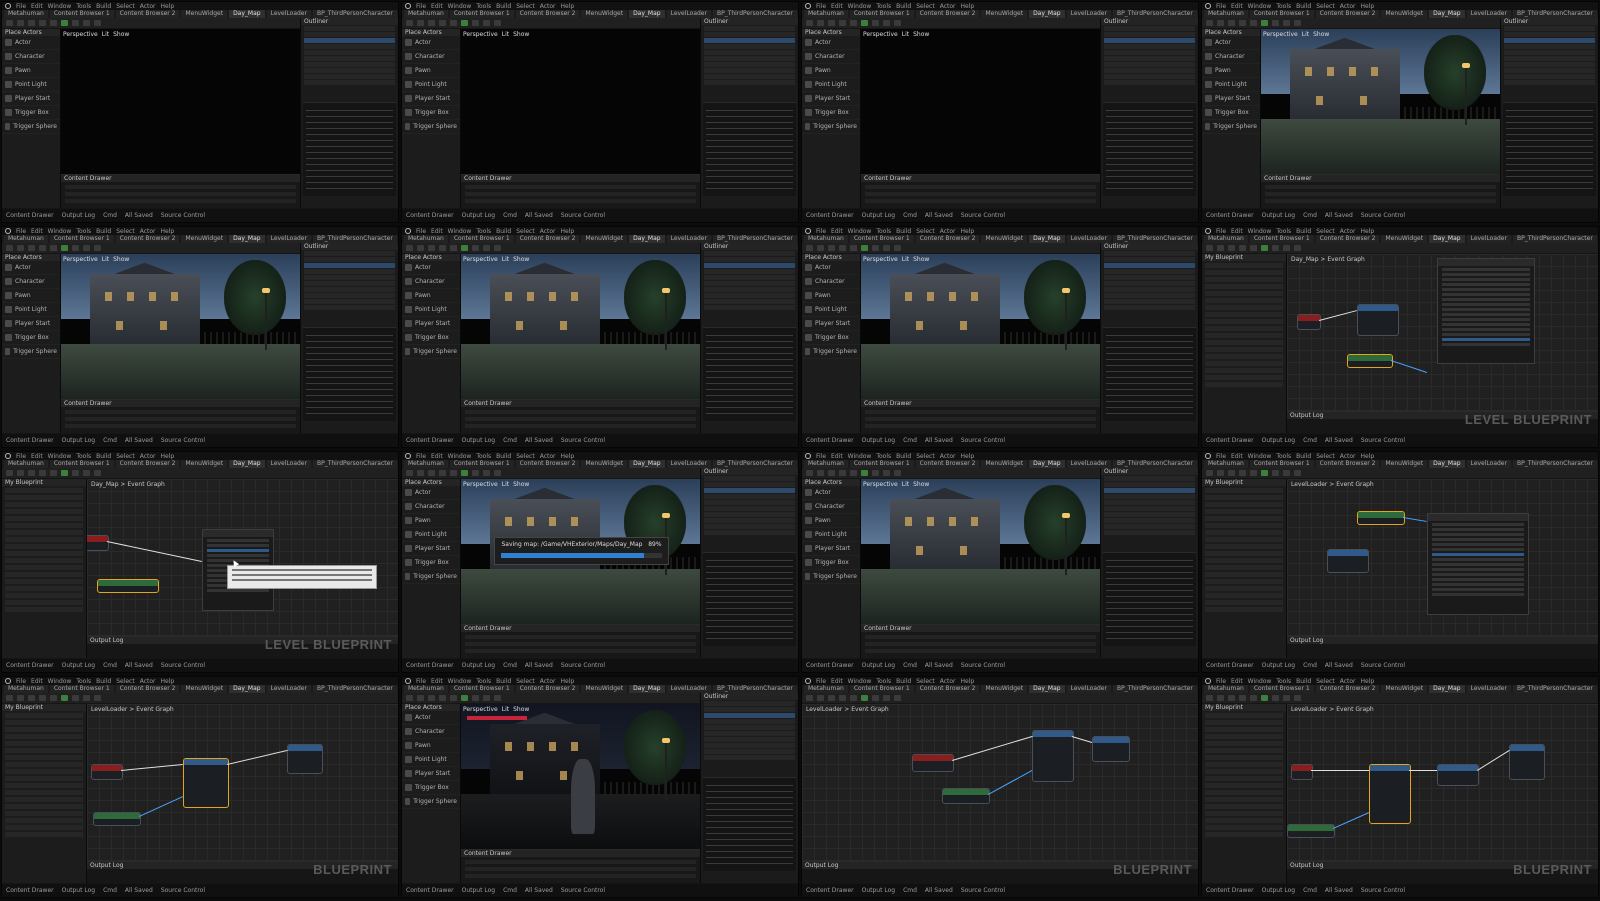 This screenshot has height=901, width=1600. What do you see at coordinates (1554, 689) in the screenshot?
I see `editor-tab: BP_ThirdPersonCharacter` at bounding box center [1554, 689].